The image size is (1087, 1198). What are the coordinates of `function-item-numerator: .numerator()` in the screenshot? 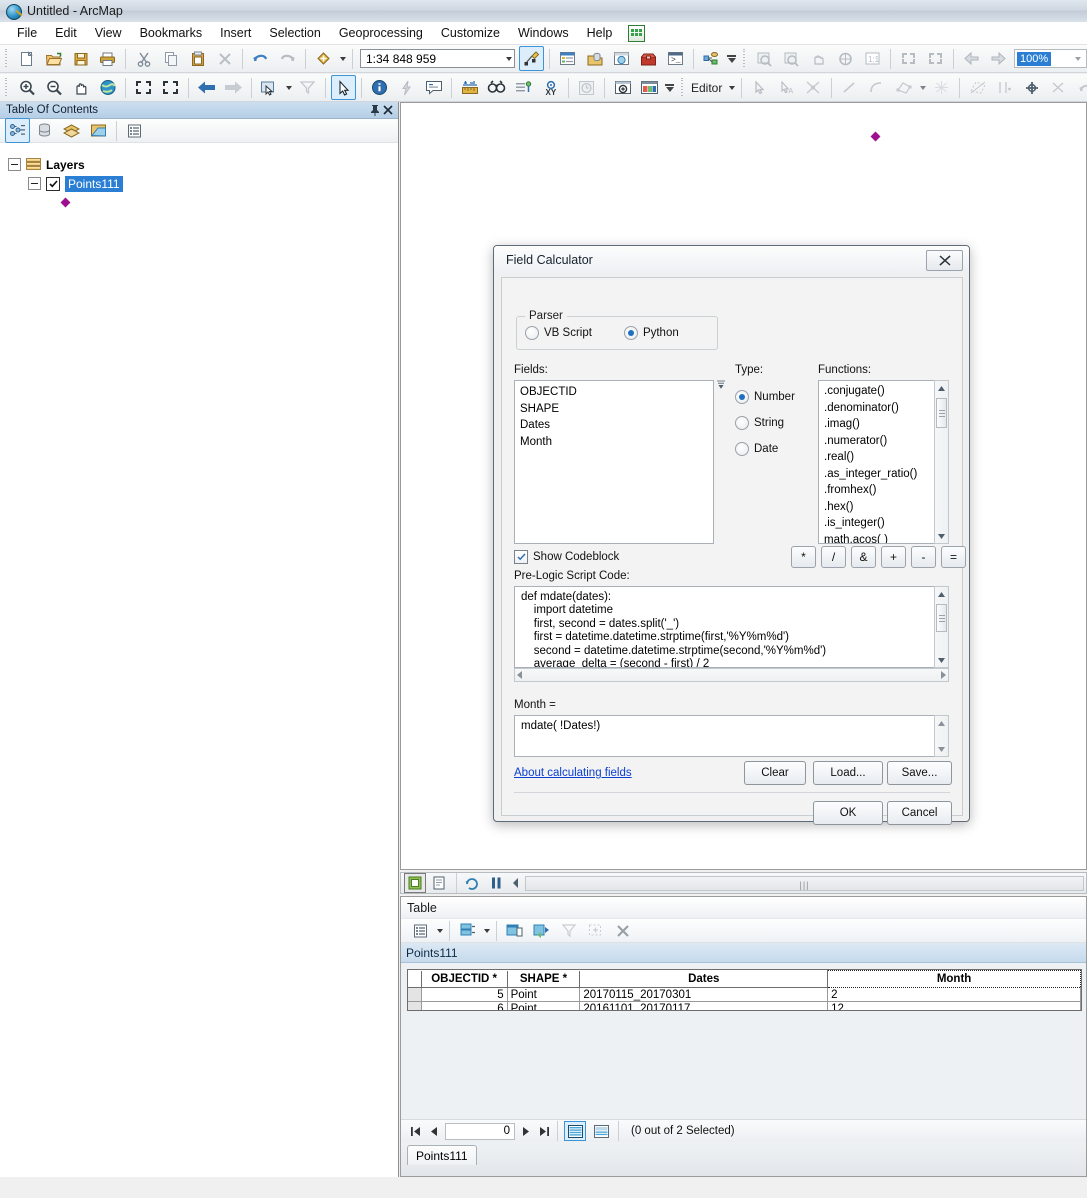 It's located at (886, 441).